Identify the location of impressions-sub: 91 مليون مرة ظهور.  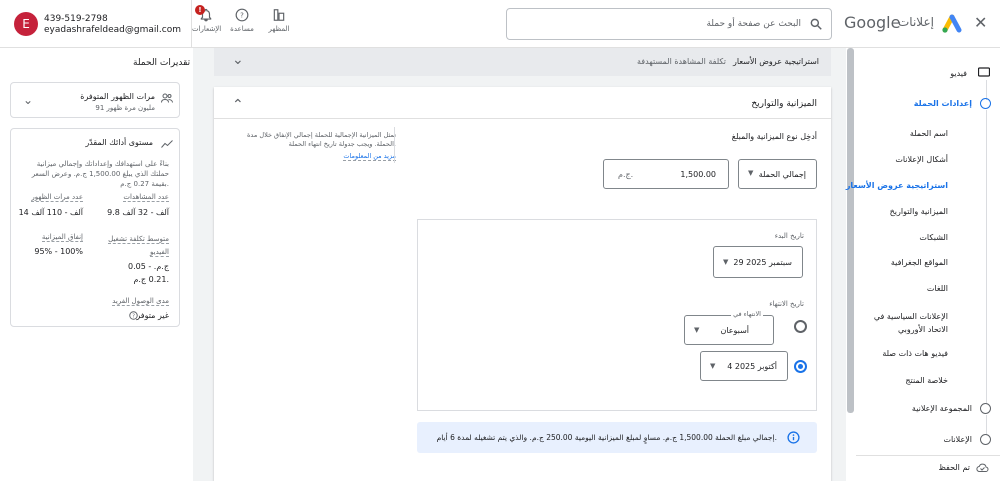
(125, 108).